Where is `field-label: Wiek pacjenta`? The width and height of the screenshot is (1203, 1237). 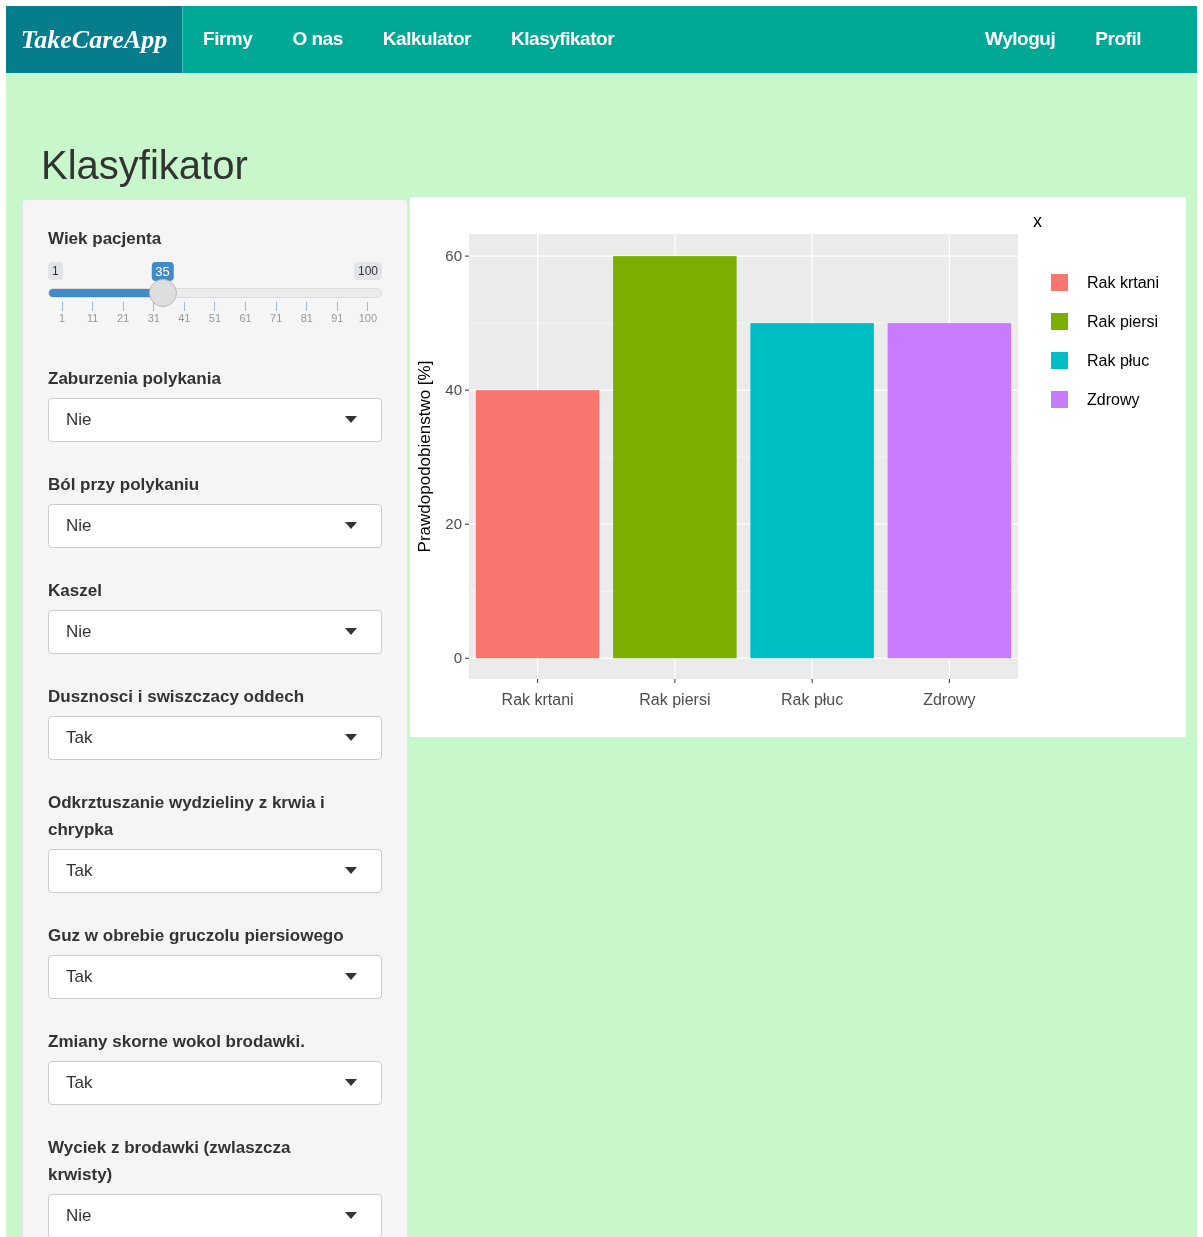
field-label: Wiek pacjenta is located at coordinates (105, 239).